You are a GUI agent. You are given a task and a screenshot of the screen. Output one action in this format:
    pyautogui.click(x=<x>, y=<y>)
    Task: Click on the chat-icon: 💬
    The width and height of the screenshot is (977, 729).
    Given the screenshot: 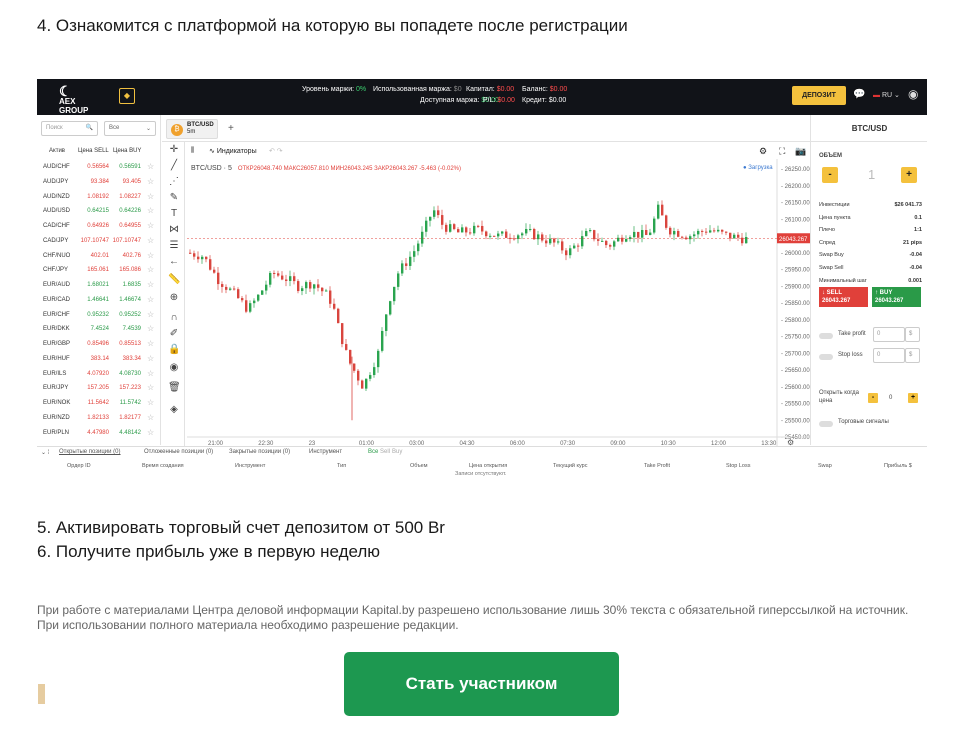 What is the action you would take?
    pyautogui.click(x=859, y=94)
    